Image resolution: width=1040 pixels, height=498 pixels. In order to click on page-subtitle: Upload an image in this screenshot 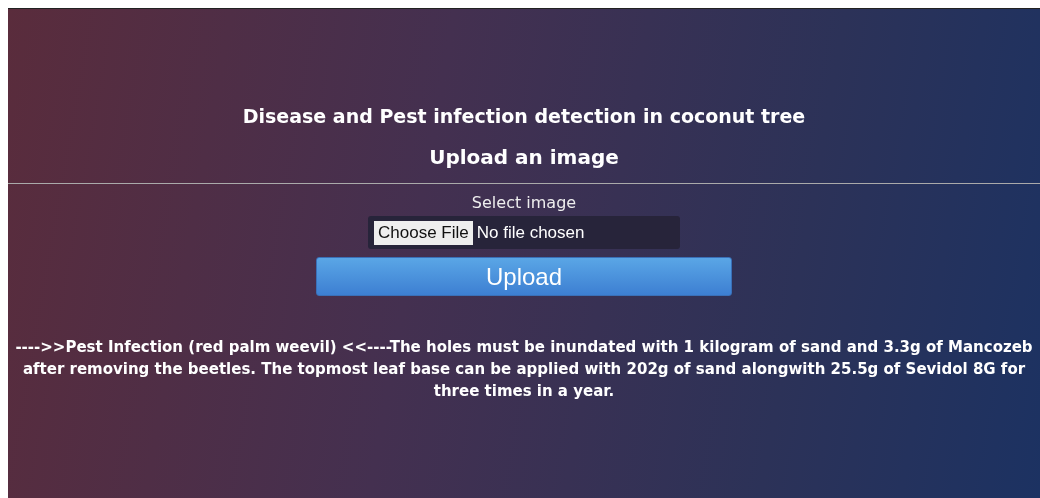, I will do `click(524, 157)`.